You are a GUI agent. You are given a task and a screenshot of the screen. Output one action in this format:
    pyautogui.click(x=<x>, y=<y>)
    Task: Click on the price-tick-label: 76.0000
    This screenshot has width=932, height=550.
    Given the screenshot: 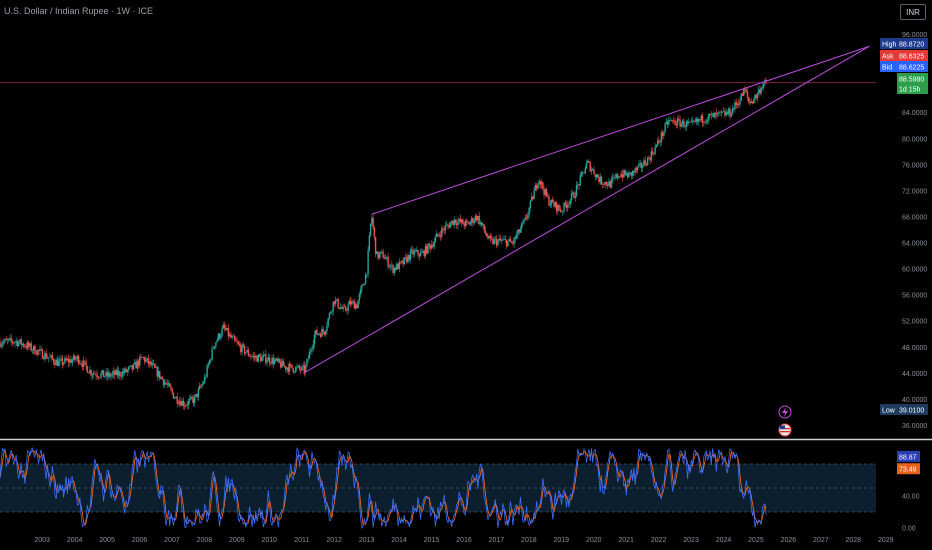 What is the action you would take?
    pyautogui.click(x=914, y=165)
    